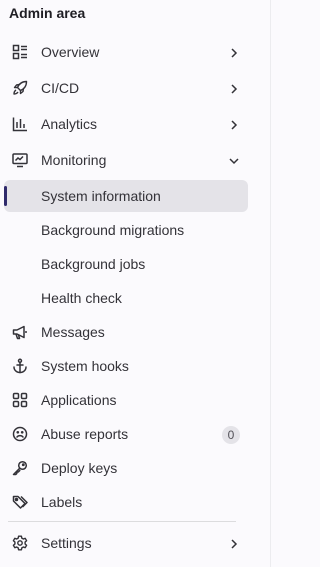 Image resolution: width=320 pixels, height=567 pixels. Describe the element at coordinates (70, 52) in the screenshot. I see `sidebar-item-label: Overview` at that location.